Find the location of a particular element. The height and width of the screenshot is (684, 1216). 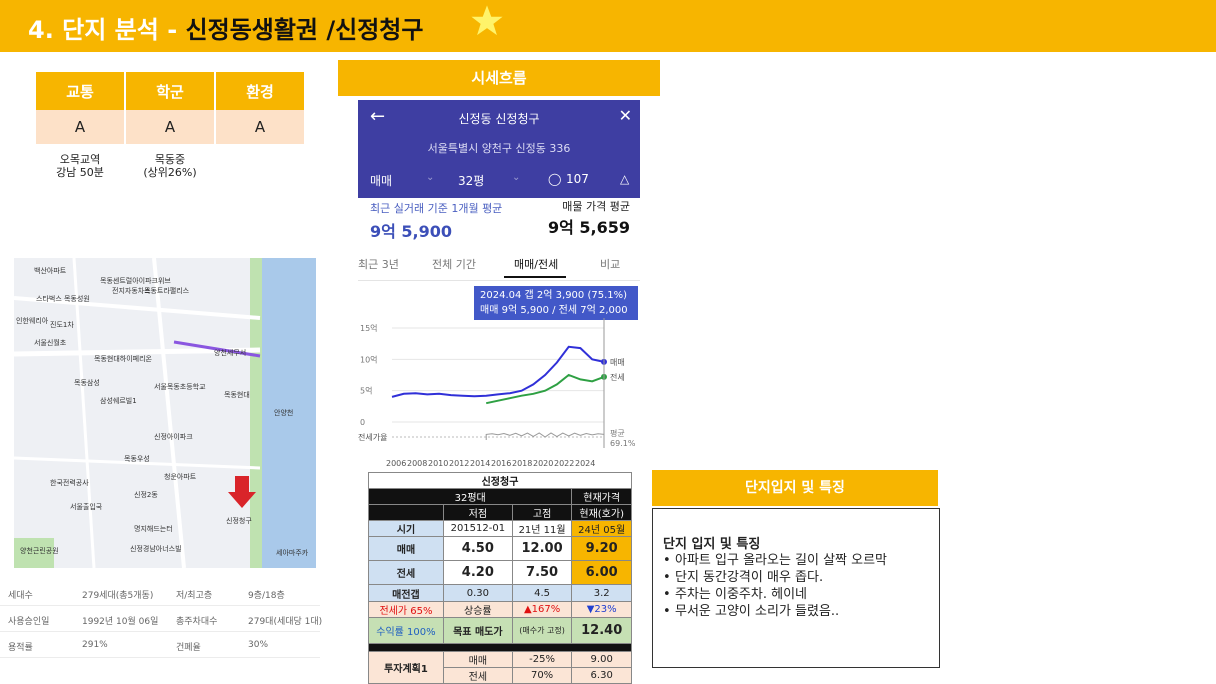

inv-plan-jeonse-pct: 70% is located at coordinates (542, 675).